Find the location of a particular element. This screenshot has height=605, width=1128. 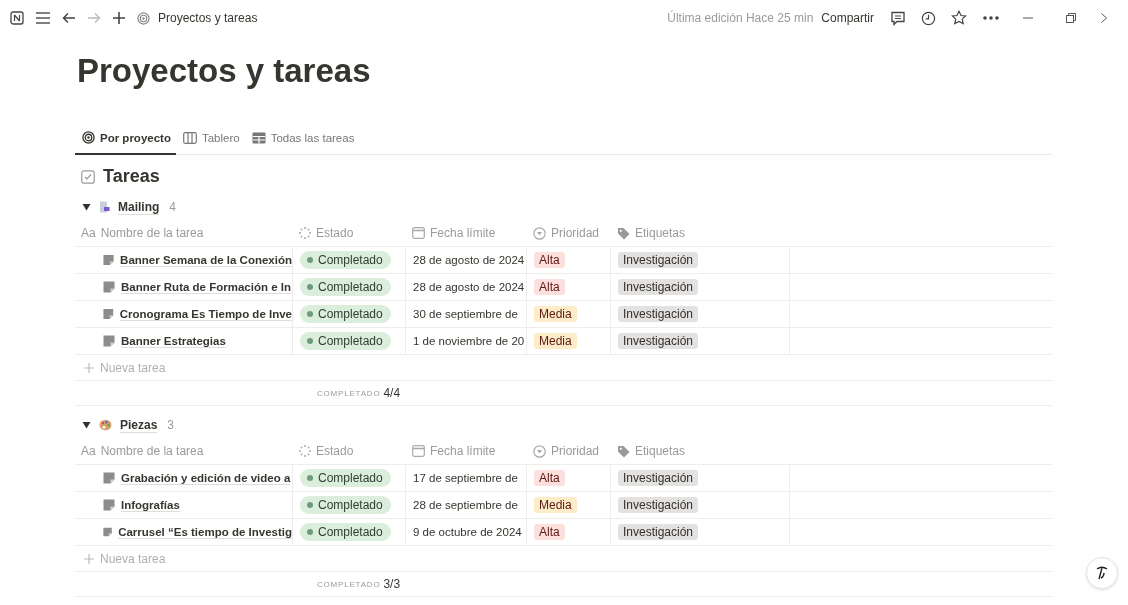

summary-value: 3/3 is located at coordinates (392, 584).